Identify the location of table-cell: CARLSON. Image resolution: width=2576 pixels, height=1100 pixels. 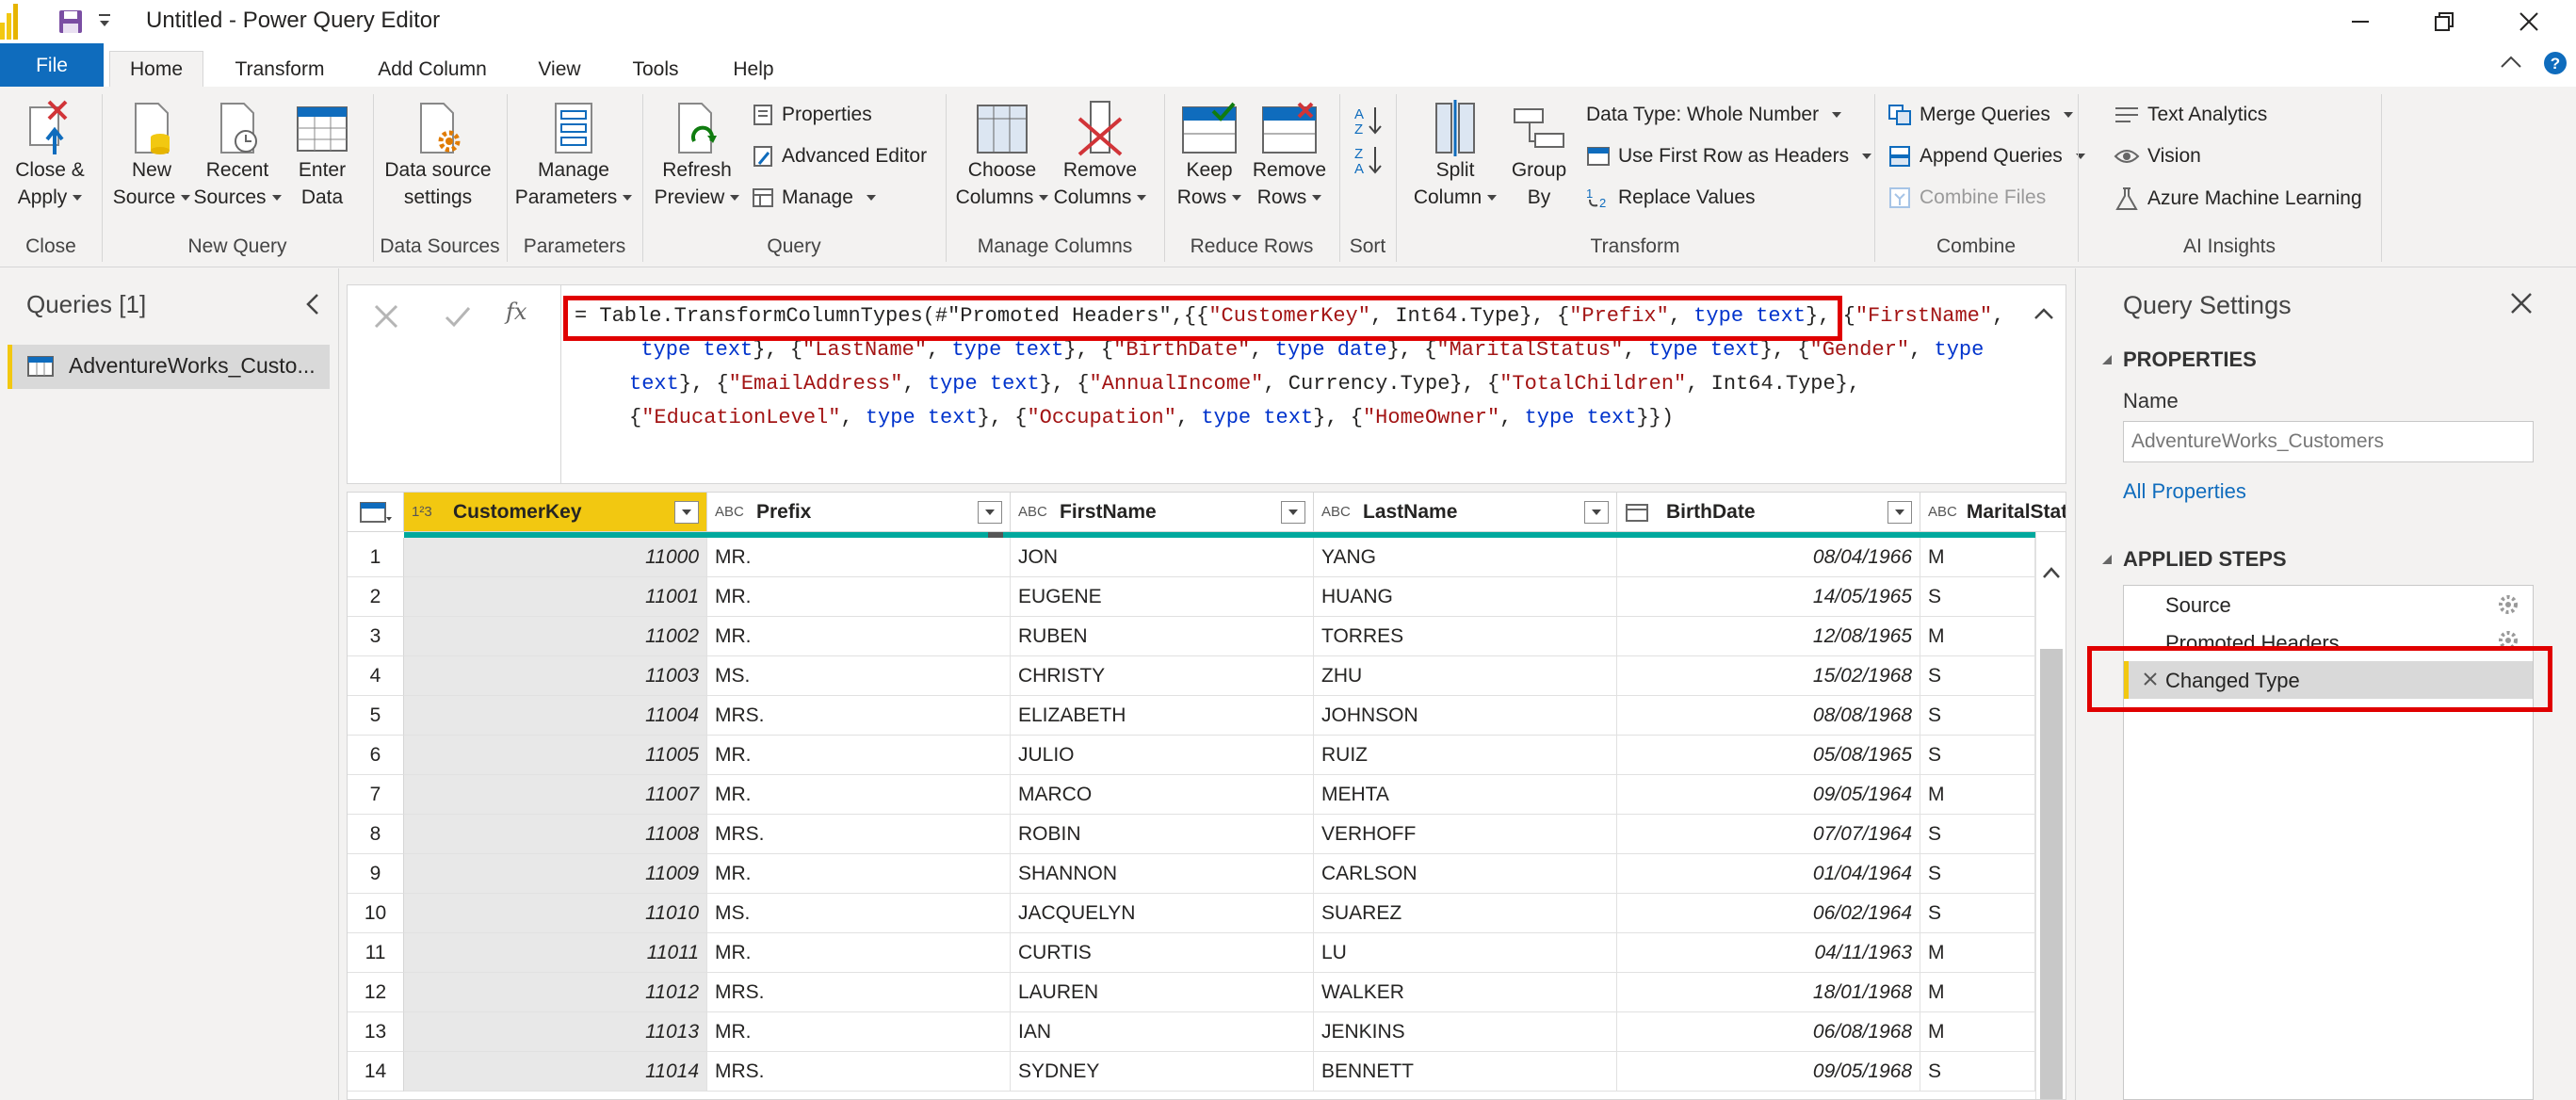
(1465, 874).